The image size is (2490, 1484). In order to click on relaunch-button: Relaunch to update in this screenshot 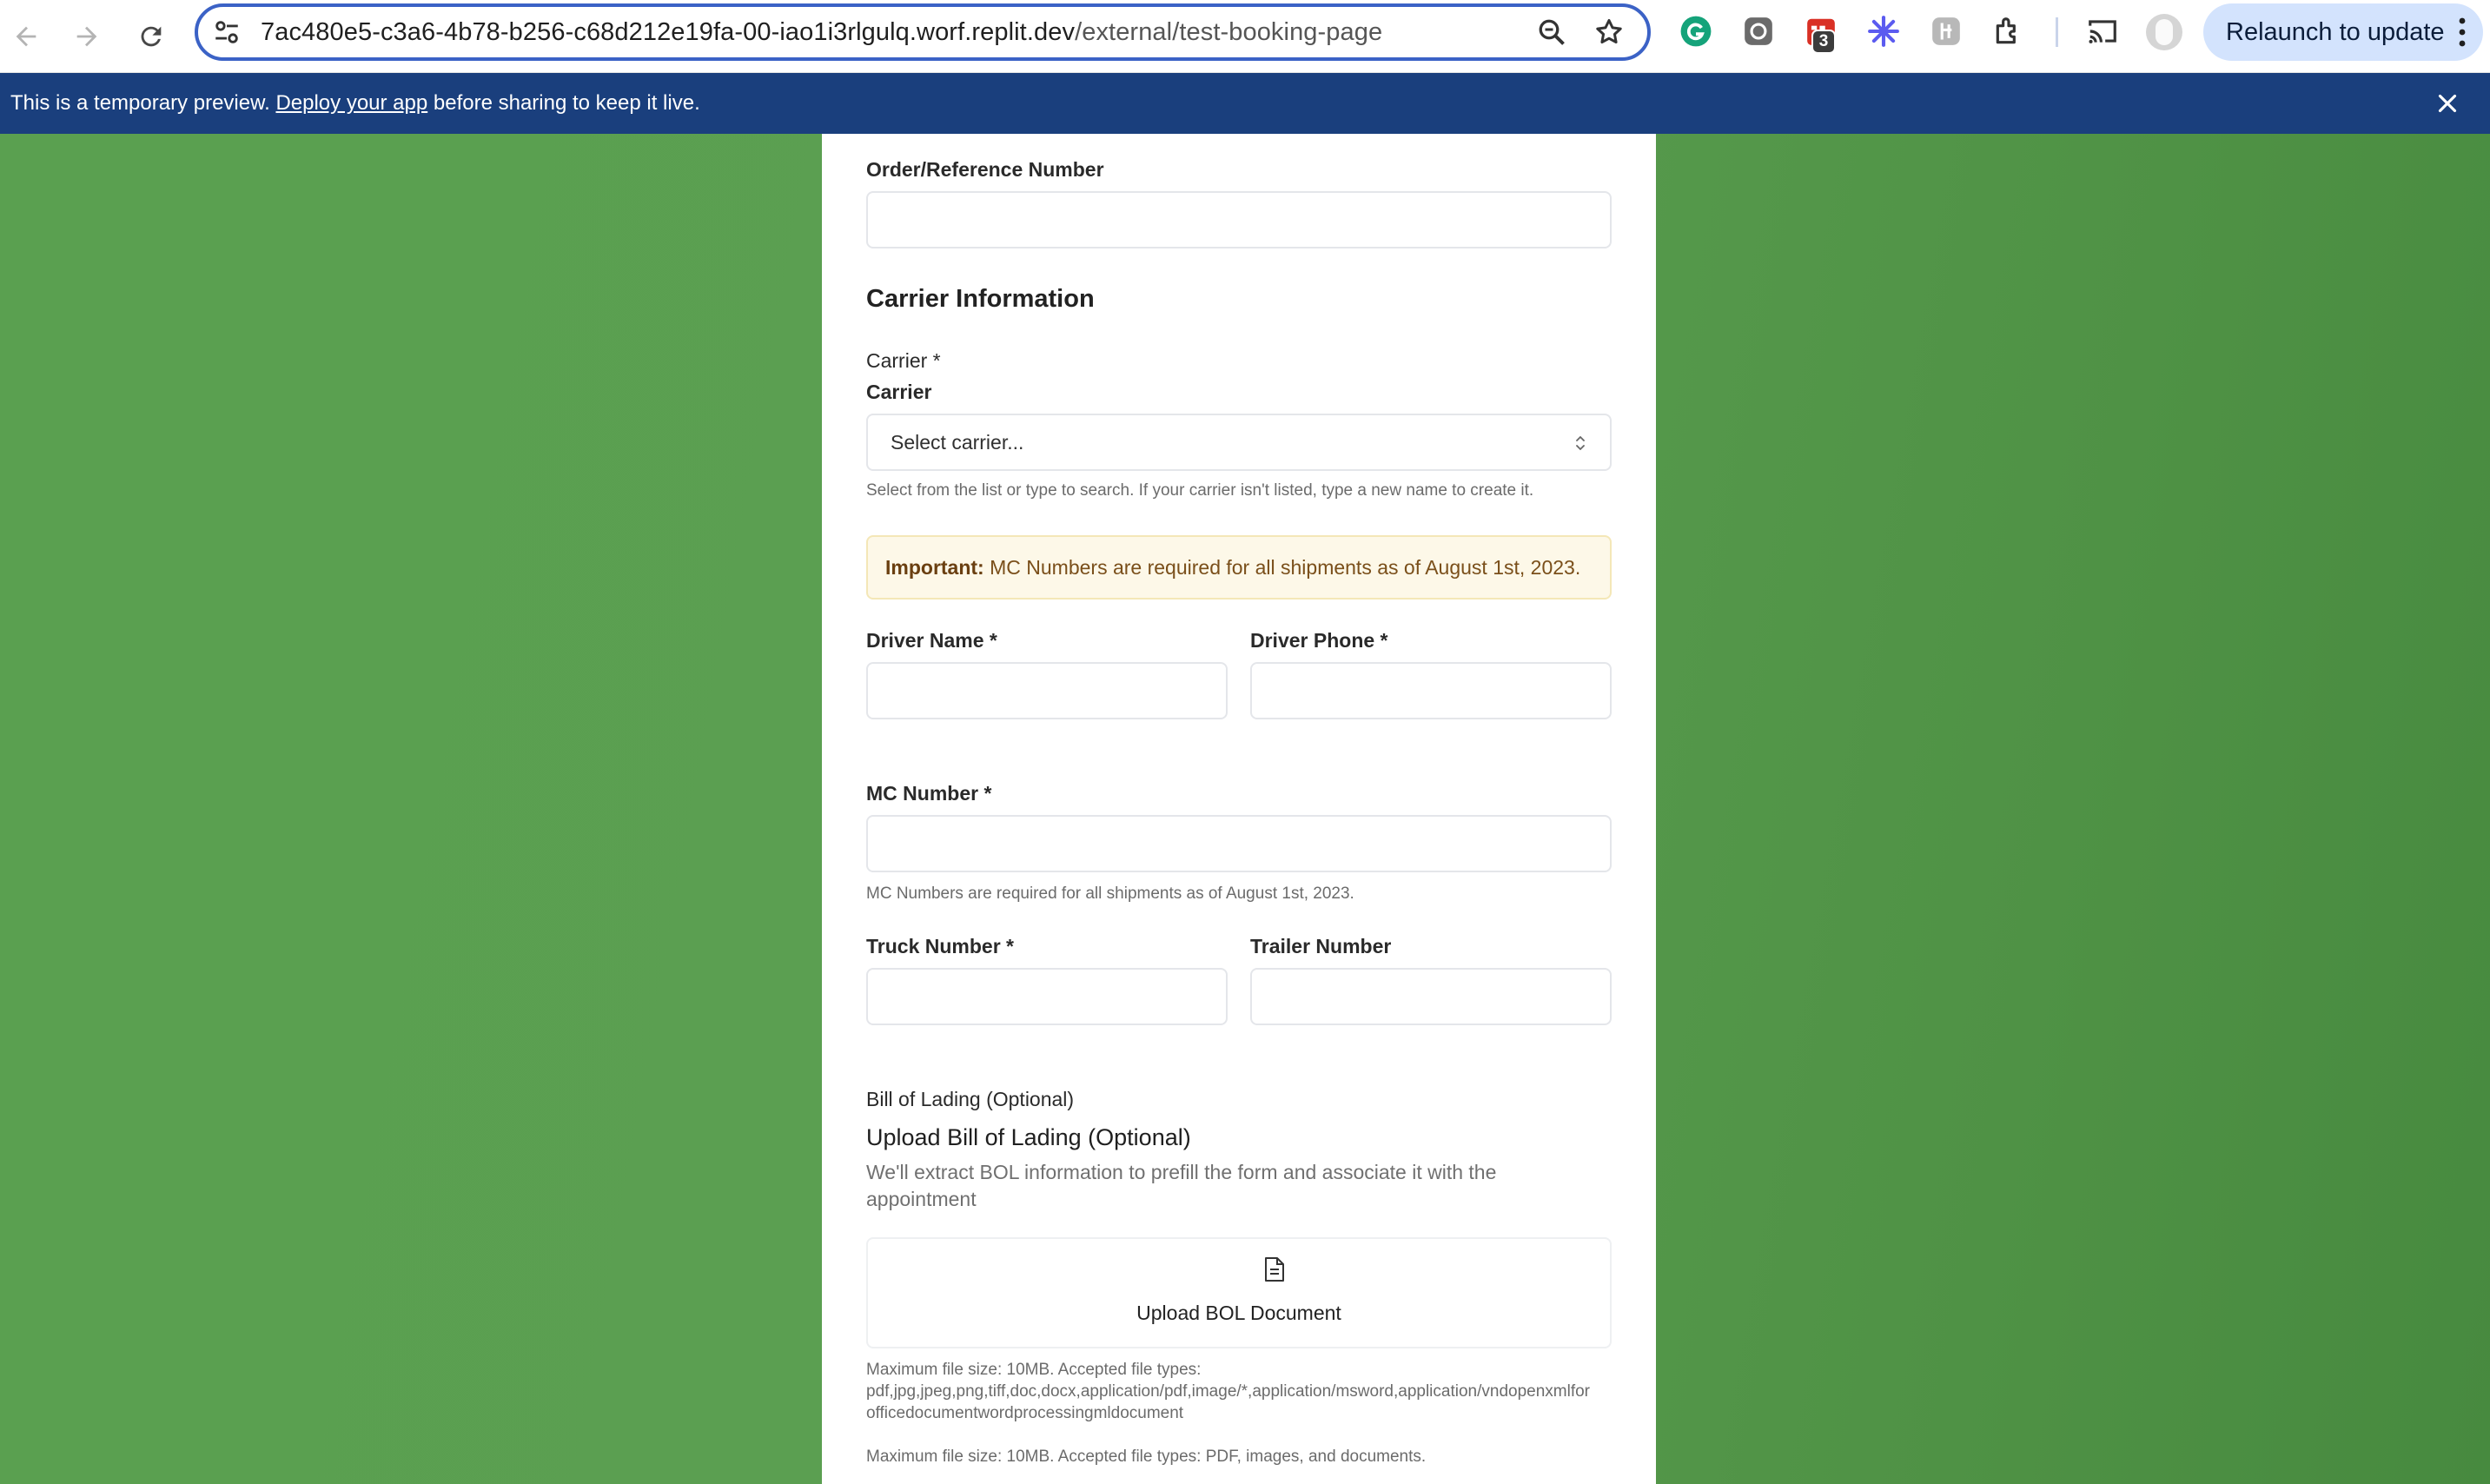, I will do `click(2343, 32)`.